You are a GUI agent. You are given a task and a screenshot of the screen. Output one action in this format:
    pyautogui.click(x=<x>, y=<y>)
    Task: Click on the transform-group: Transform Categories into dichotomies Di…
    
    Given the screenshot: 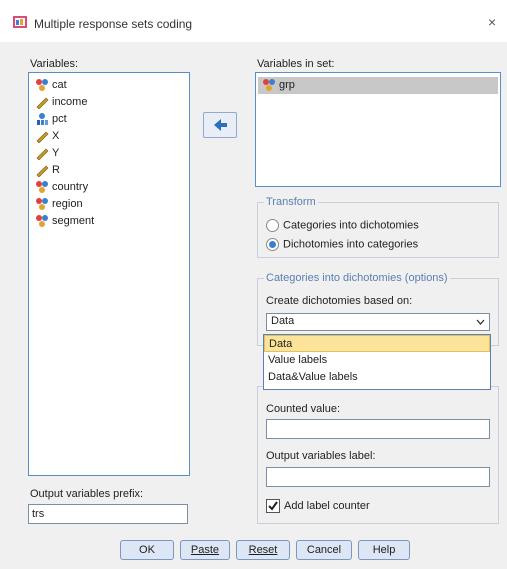 What is the action you would take?
    pyautogui.click(x=378, y=227)
    